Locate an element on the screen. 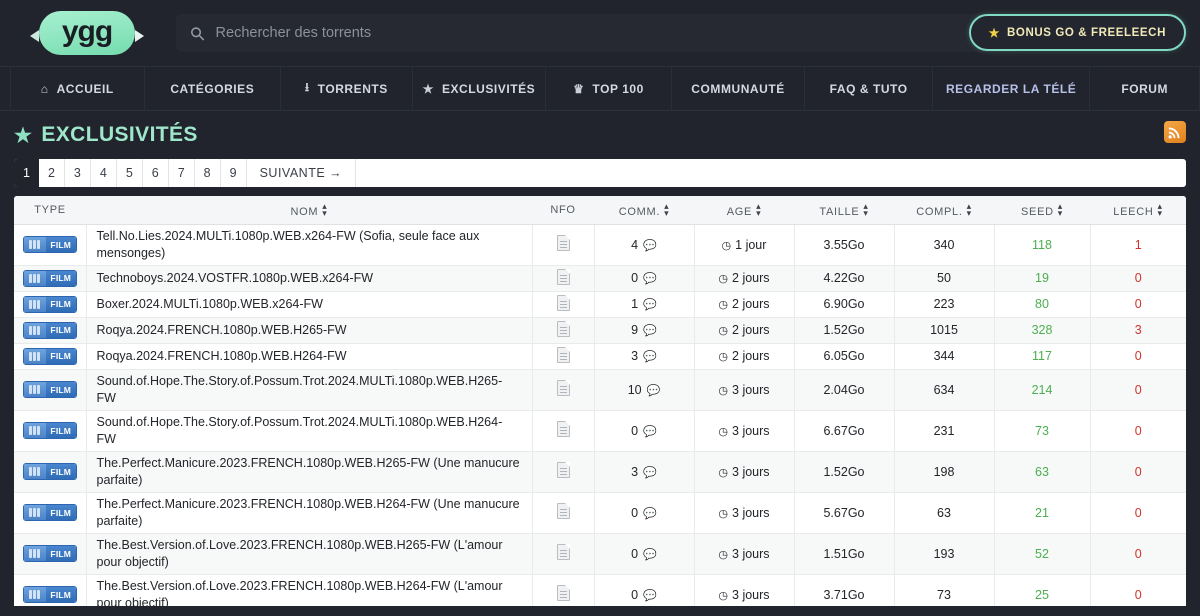 The height and width of the screenshot is (616, 1200). column-header-comm: COMM. ▴ ▾ is located at coordinates (644, 210).